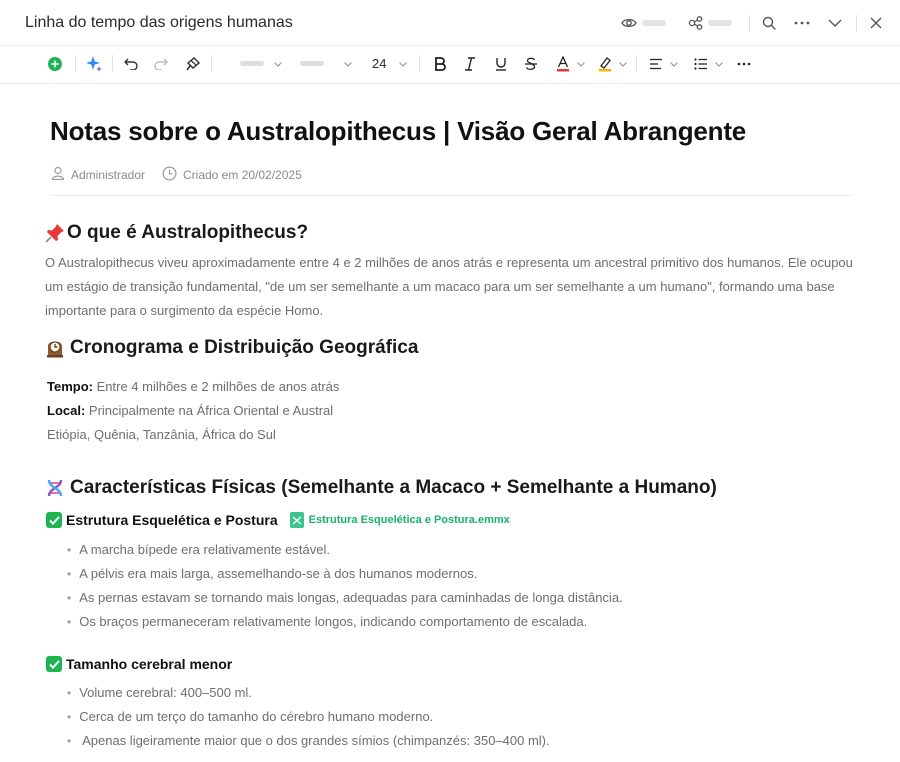 The height and width of the screenshot is (762, 900). Describe the element at coordinates (501, 64) in the screenshot. I see `underline-icon` at that location.